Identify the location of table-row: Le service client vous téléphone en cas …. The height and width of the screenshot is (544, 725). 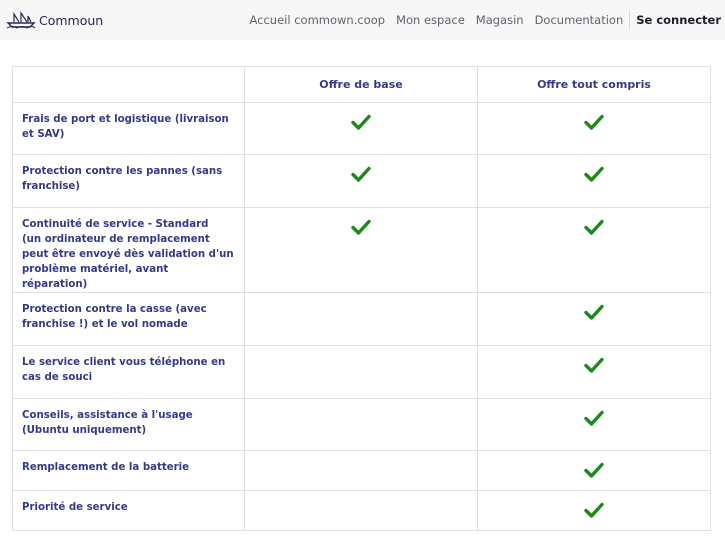
(361, 372).